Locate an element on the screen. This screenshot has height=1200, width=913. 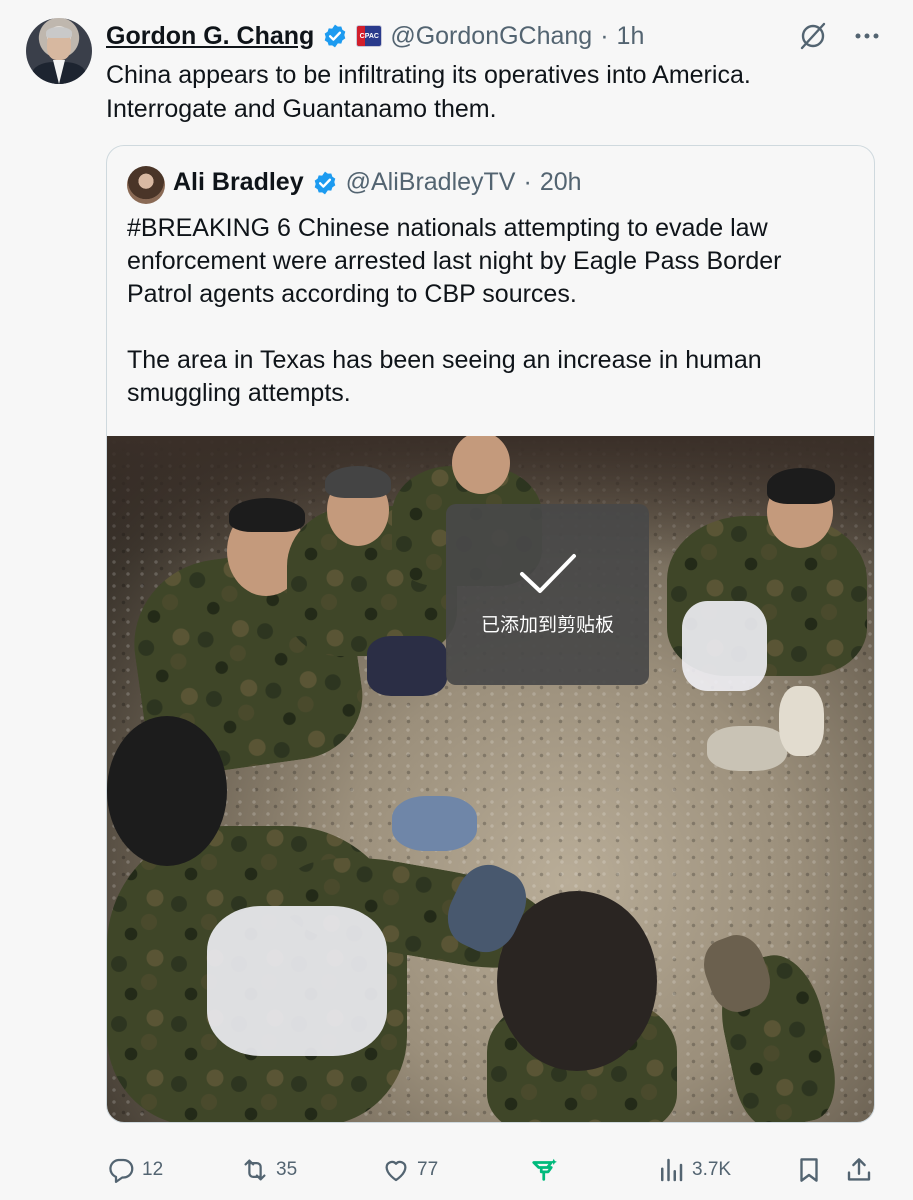
reply-button: 12 is located at coordinates (134, 1170).